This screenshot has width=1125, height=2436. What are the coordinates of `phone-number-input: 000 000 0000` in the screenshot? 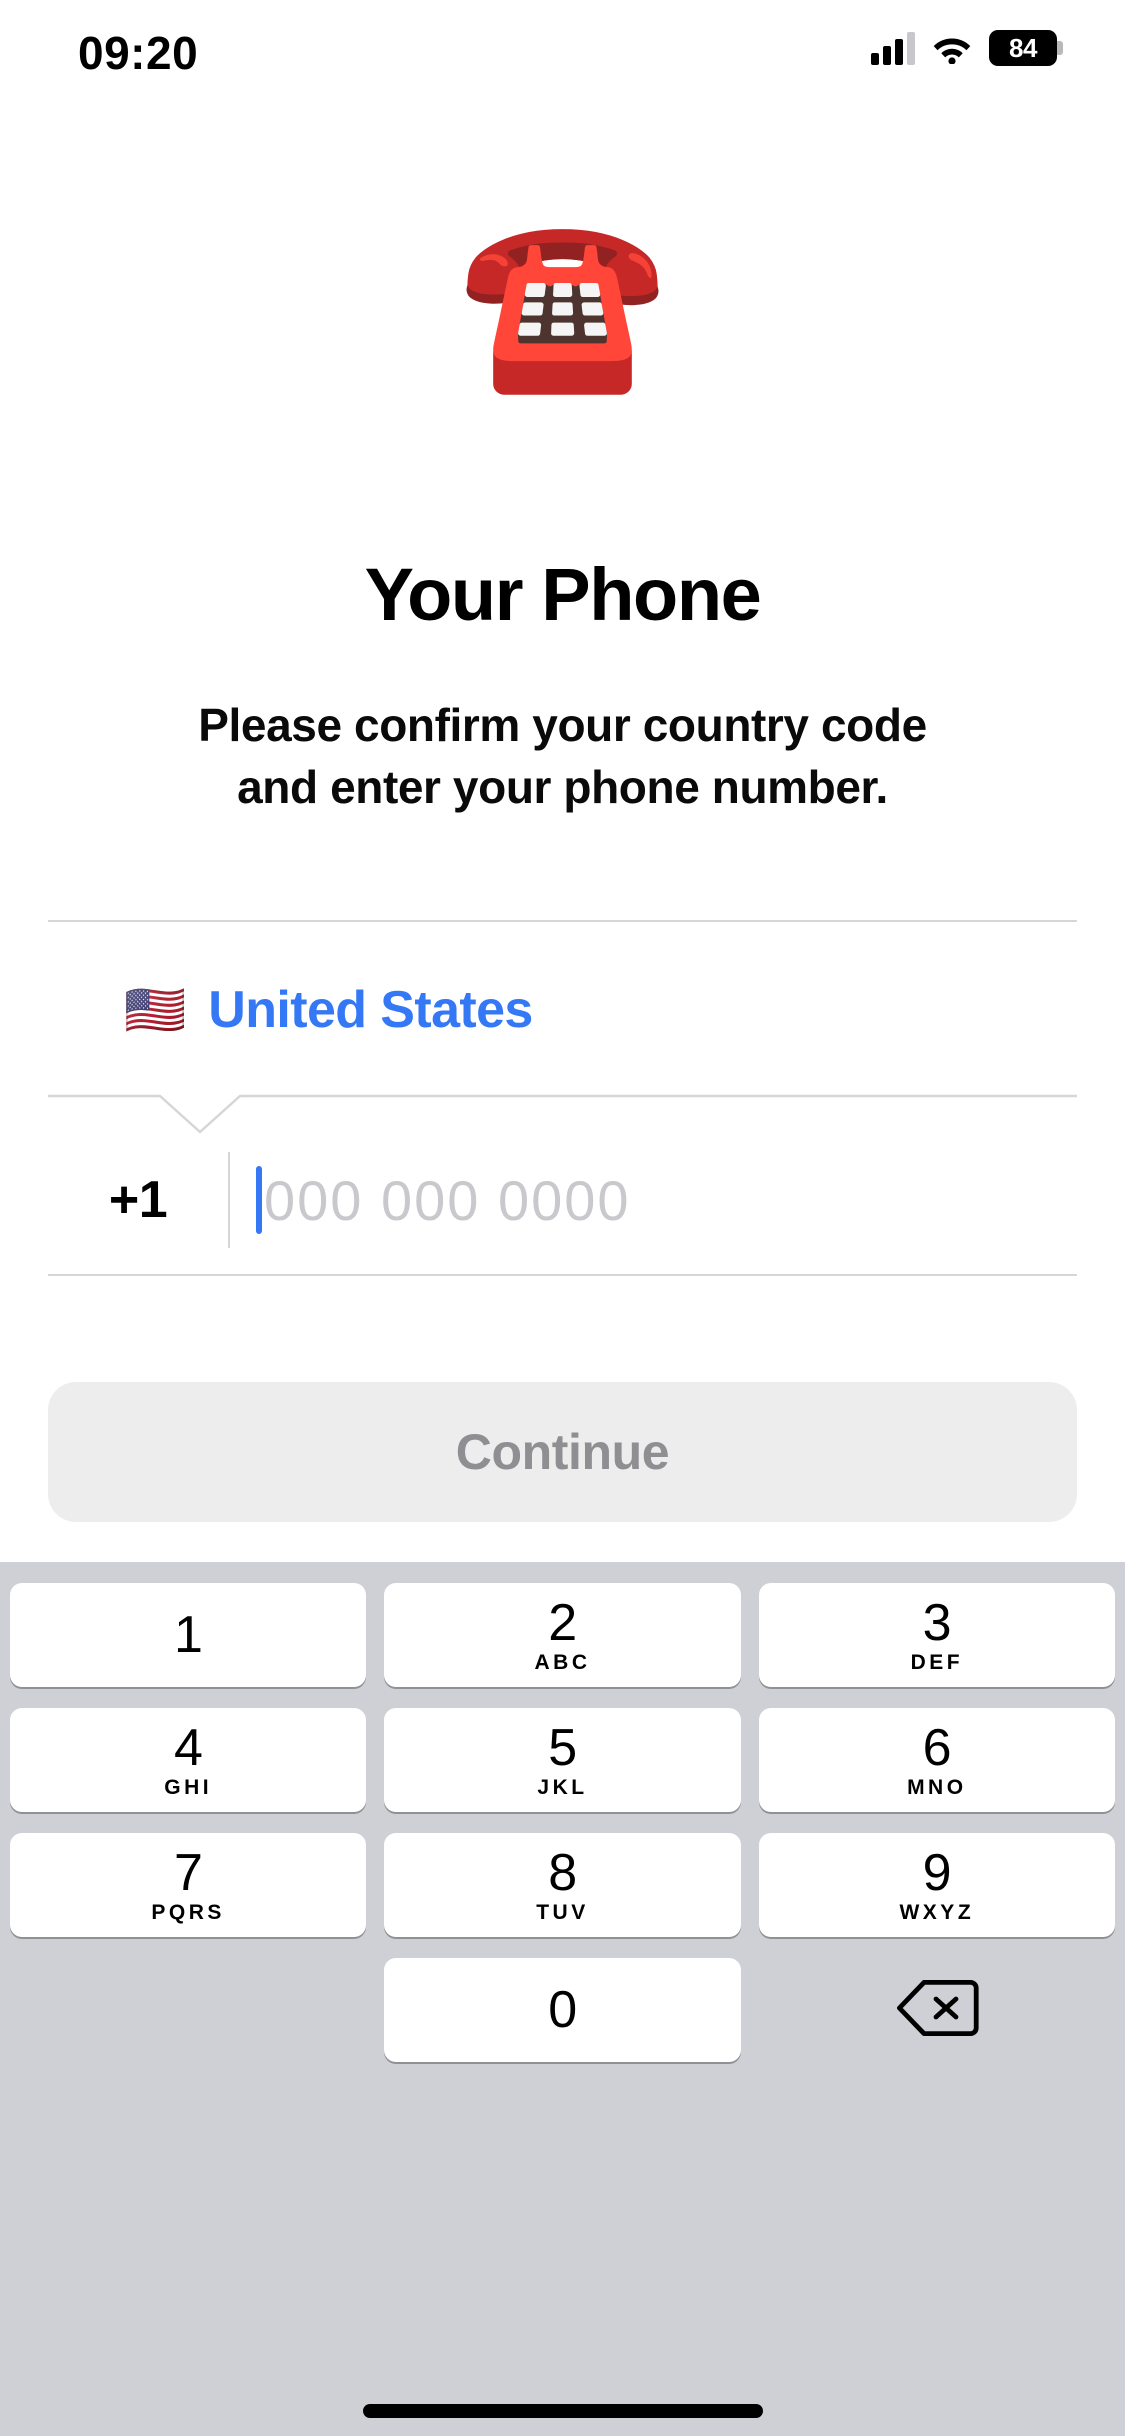 It's located at (653, 1200).